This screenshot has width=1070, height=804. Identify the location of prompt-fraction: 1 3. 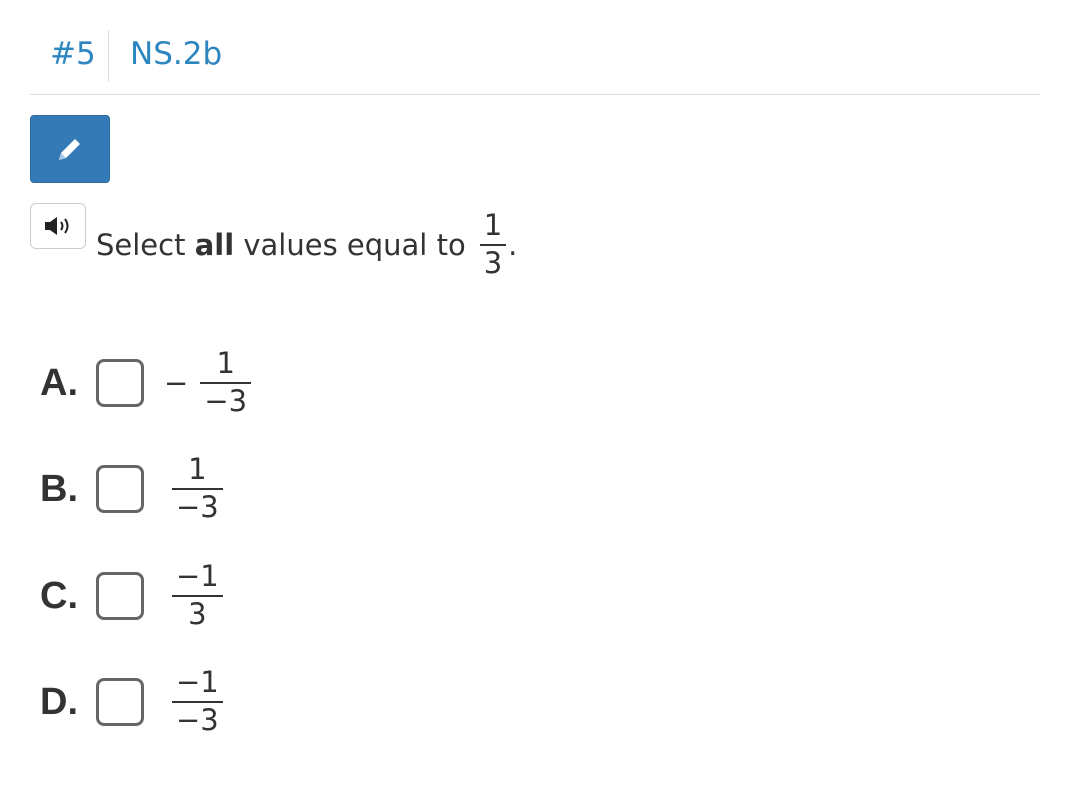
(493, 244).